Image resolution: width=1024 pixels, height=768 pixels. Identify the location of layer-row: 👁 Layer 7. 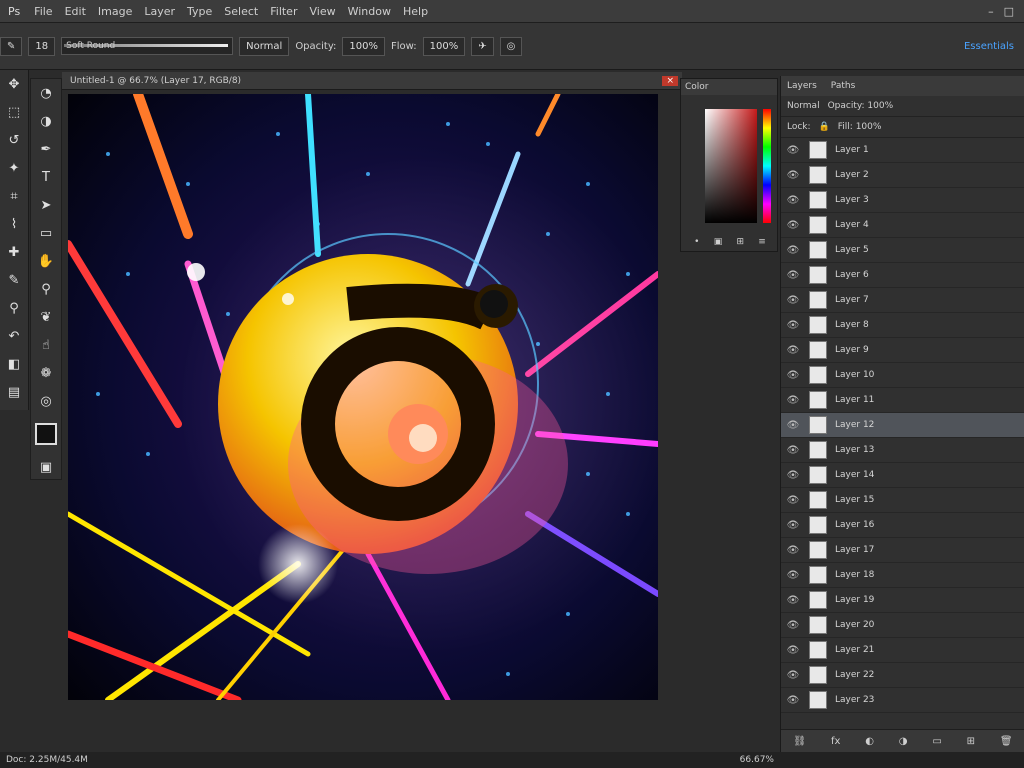
(902, 300).